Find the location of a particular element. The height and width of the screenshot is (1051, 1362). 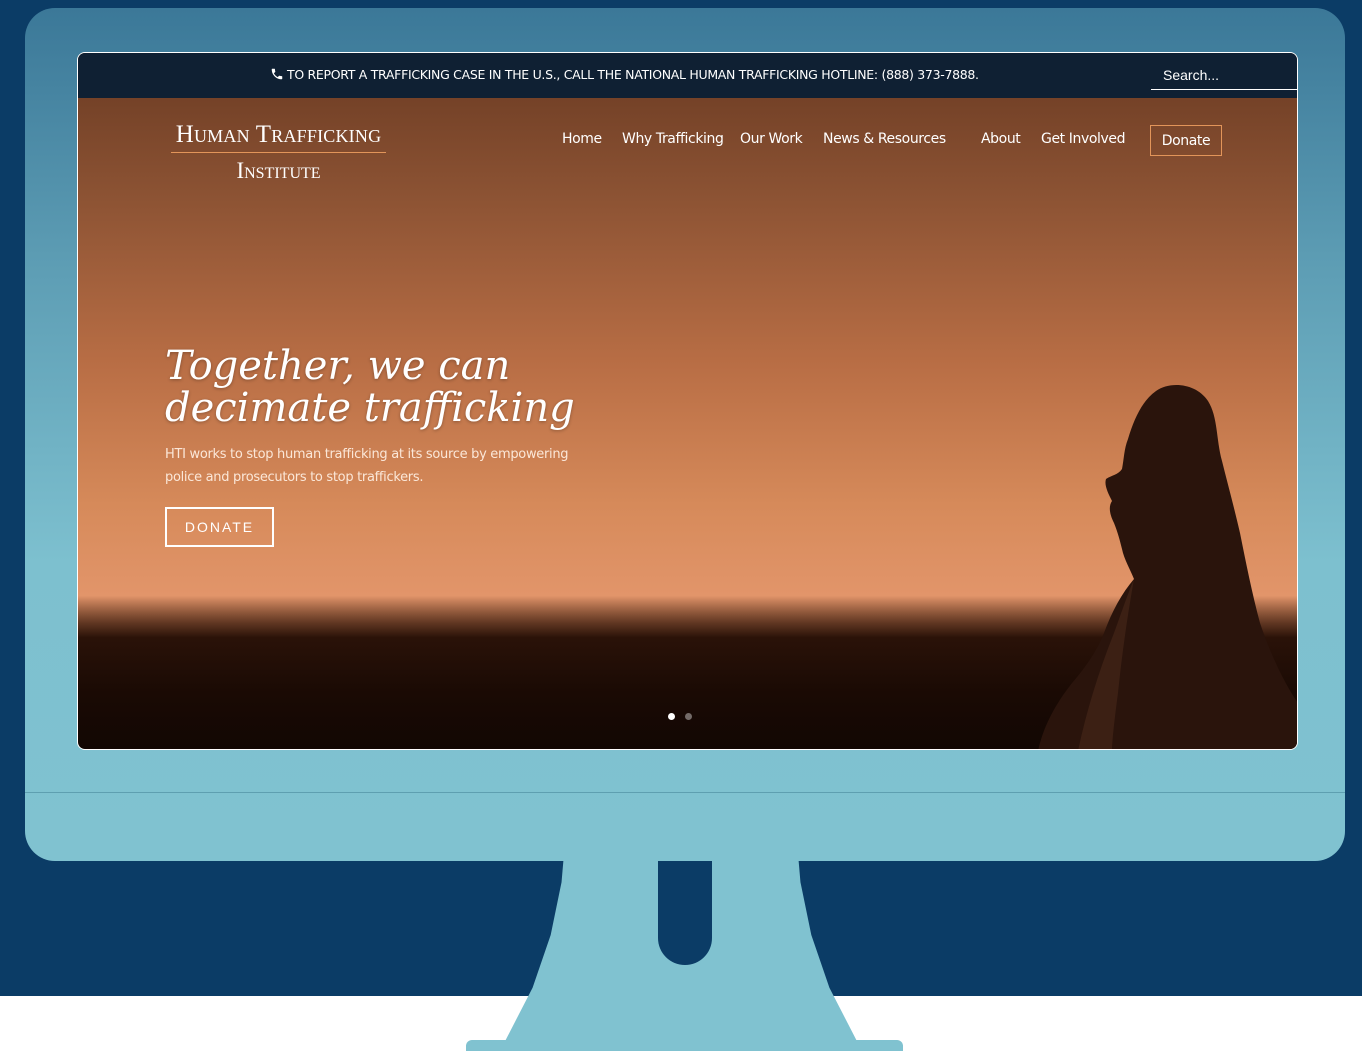

nav-item-get-involved: Get Involved is located at coordinates (1083, 139).